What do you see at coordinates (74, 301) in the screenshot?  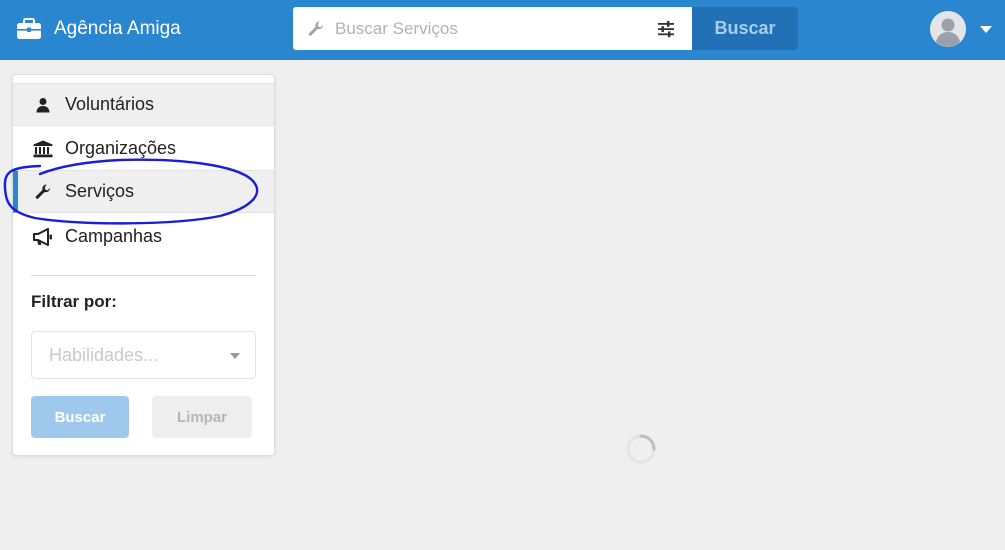 I see `filter-label: Filtrar por:` at bounding box center [74, 301].